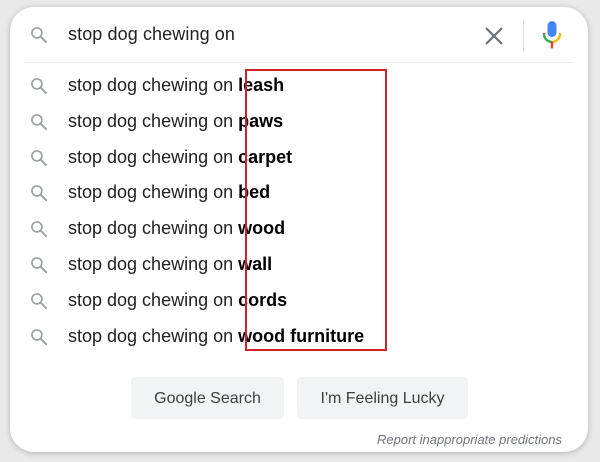  What do you see at coordinates (261, 85) in the screenshot?
I see `suggestion-completion: leash` at bounding box center [261, 85].